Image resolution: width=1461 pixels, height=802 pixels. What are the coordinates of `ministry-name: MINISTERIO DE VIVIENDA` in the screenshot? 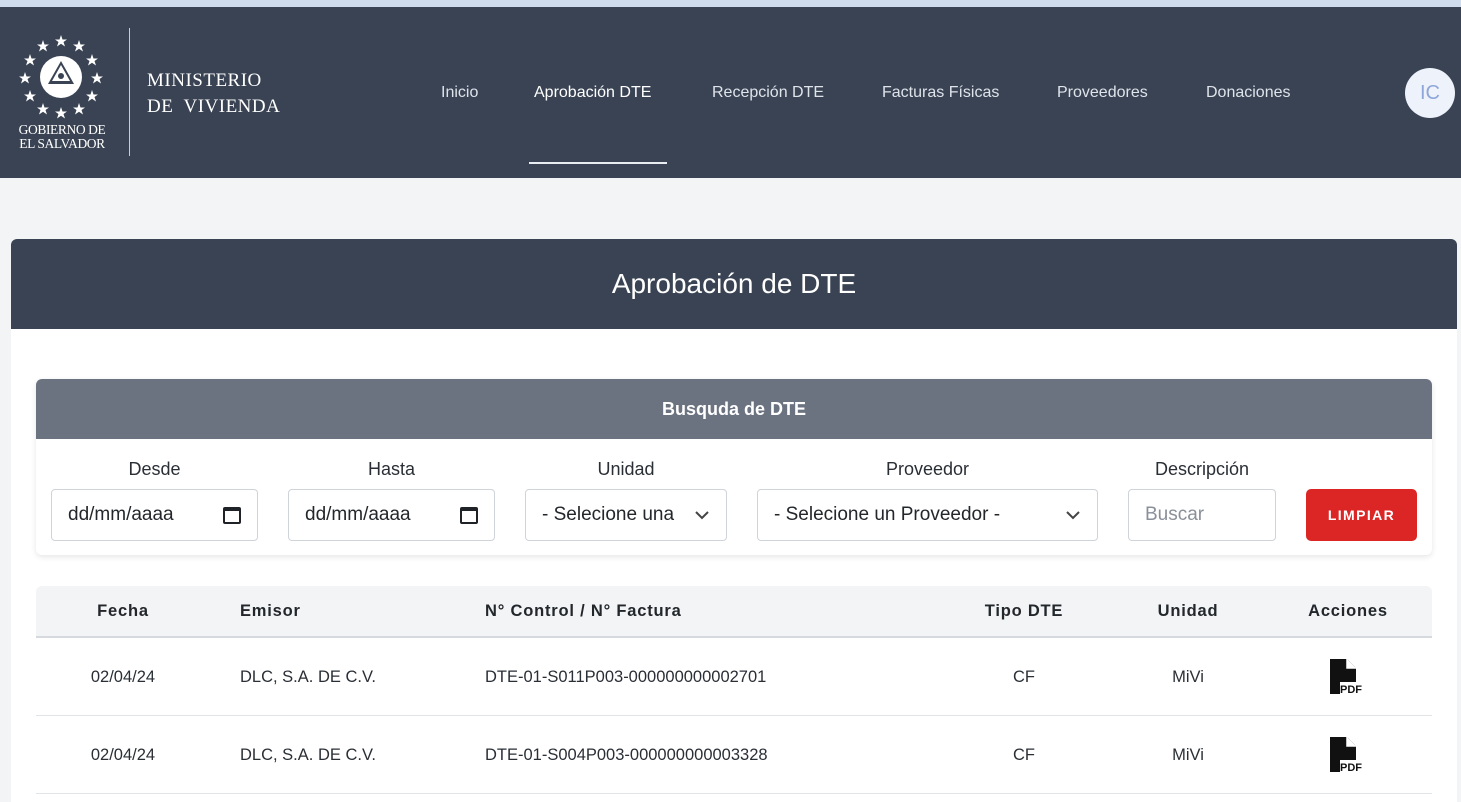 It's located at (213, 94).